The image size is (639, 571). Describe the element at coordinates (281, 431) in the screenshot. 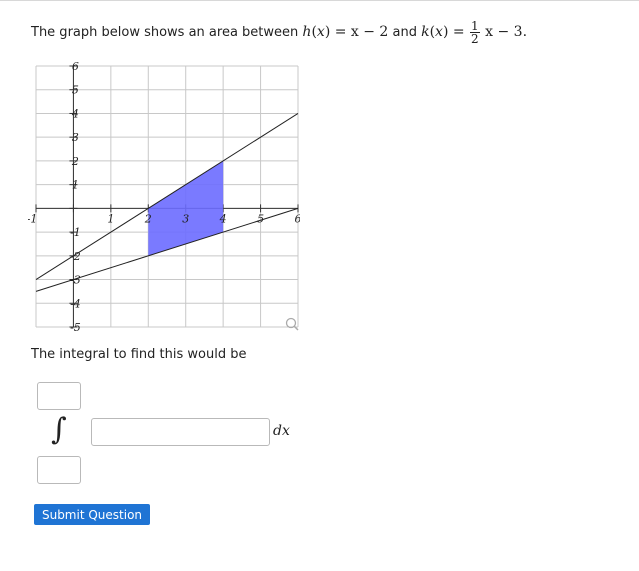

I see `dx-label: dx` at that location.